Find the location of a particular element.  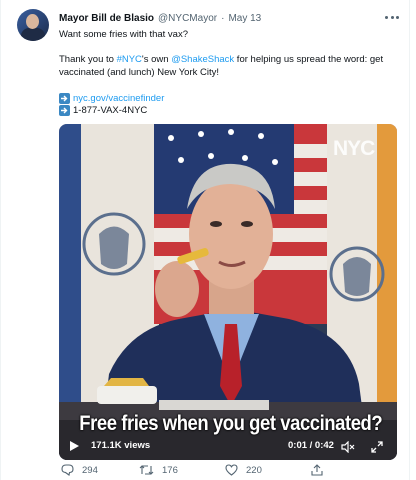

vaccine-finder-link: nyc.gov/vaccinefinder is located at coordinates (118, 98).